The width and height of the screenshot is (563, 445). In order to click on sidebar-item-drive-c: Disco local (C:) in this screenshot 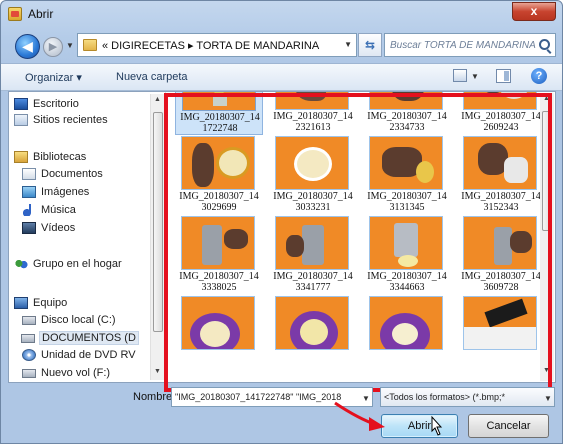, I will do `click(69, 320)`.